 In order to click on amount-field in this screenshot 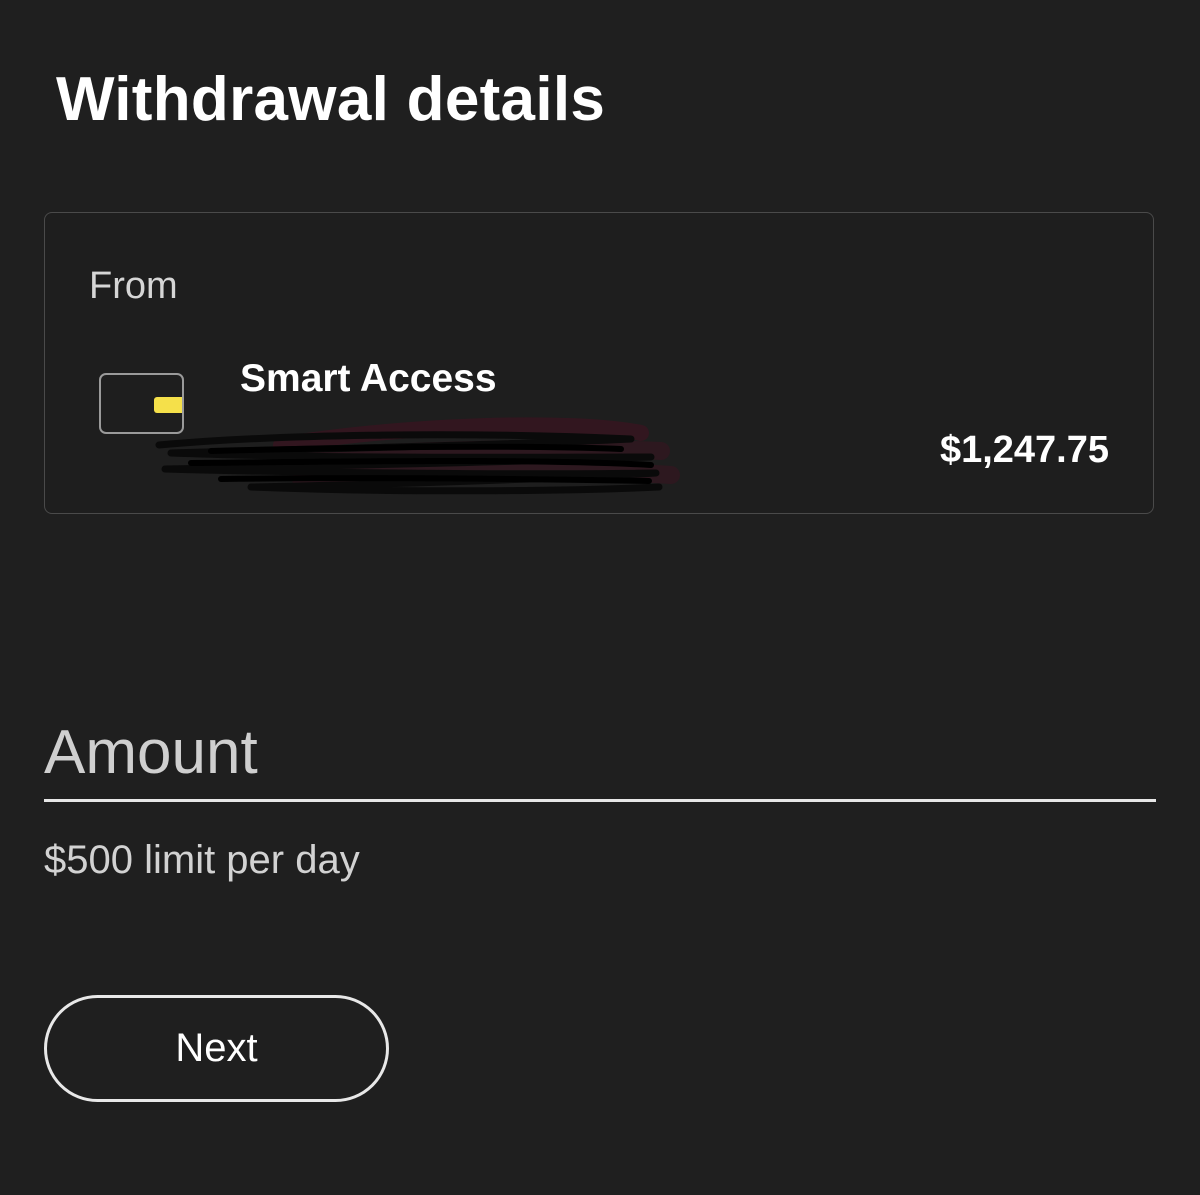, I will do `click(600, 756)`.